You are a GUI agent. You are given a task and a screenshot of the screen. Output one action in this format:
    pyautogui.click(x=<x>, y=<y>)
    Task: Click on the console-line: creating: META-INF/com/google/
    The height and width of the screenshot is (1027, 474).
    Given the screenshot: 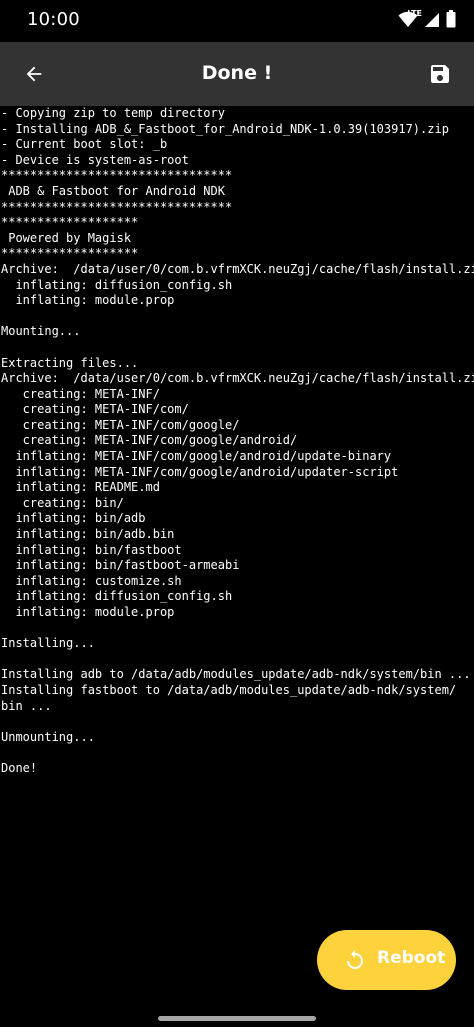 What is the action you would take?
    pyautogui.click(x=120, y=424)
    